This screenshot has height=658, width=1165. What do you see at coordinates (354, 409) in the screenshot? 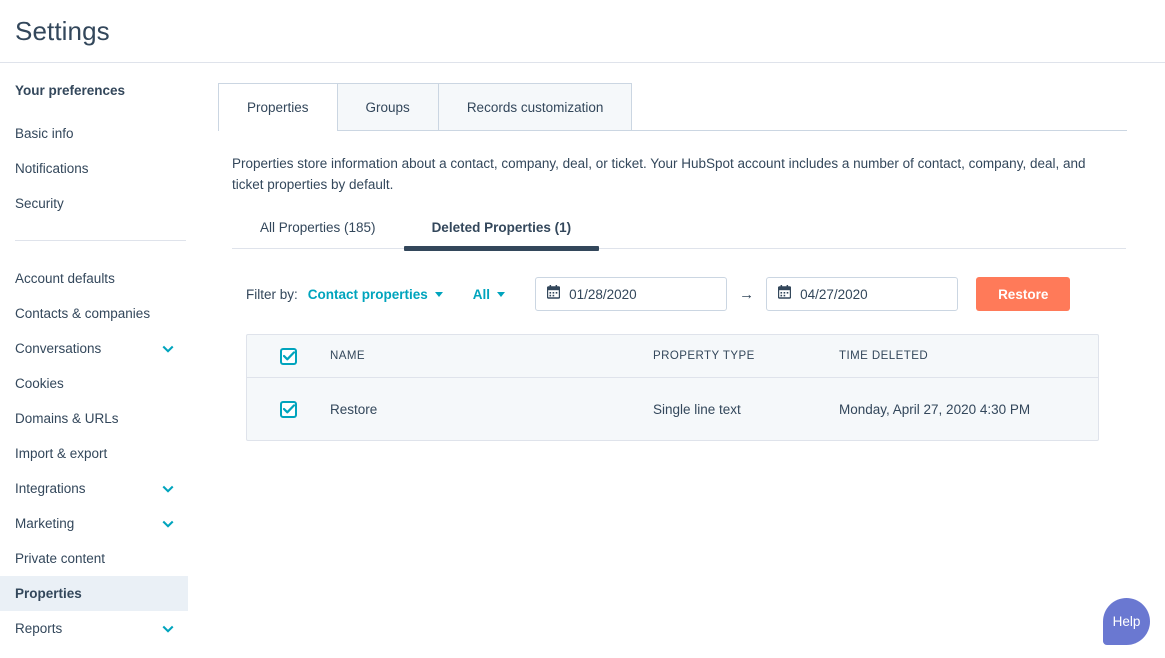
I see `cell-name: Restore` at bounding box center [354, 409].